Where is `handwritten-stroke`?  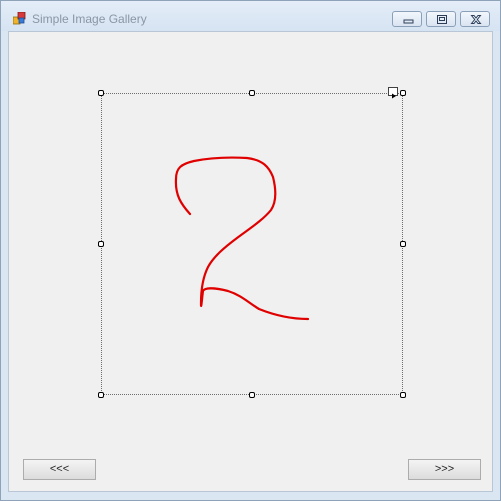
handwritten-stroke is located at coordinates (242, 238).